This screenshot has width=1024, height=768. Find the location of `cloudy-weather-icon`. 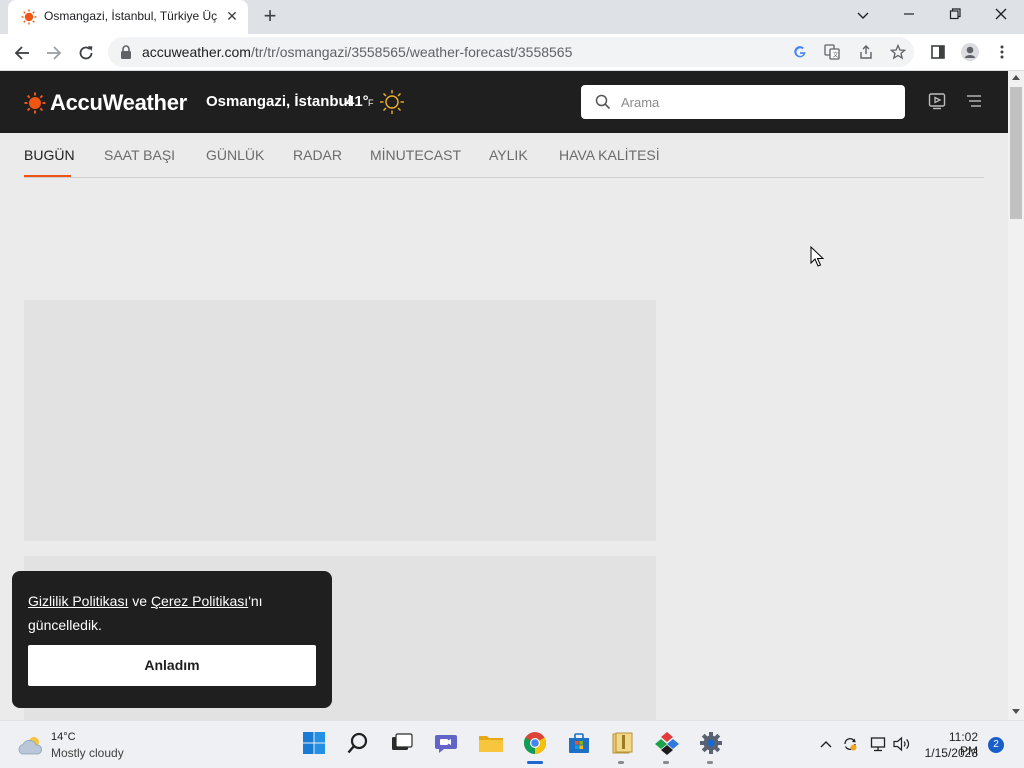

cloudy-weather-icon is located at coordinates (30, 746).